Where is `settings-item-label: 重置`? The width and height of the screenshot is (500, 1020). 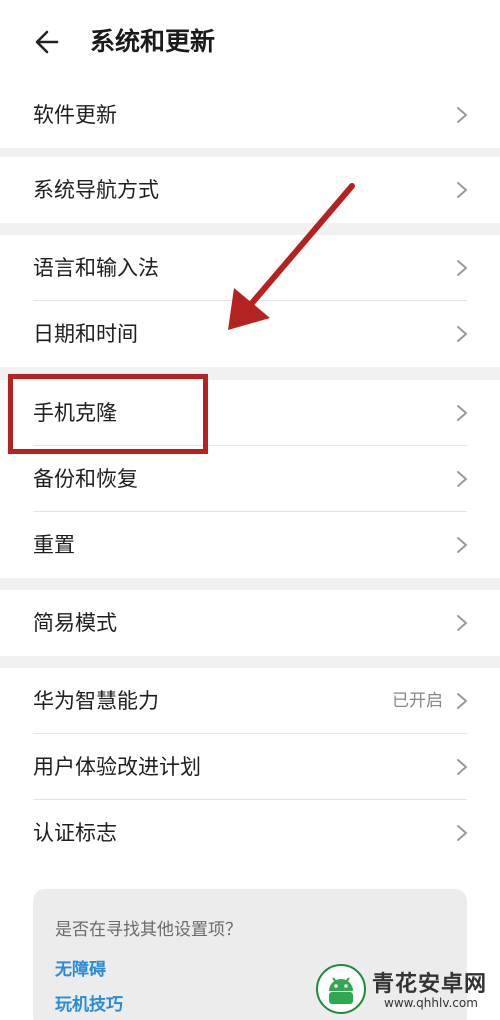 settings-item-label: 重置 is located at coordinates (54, 545).